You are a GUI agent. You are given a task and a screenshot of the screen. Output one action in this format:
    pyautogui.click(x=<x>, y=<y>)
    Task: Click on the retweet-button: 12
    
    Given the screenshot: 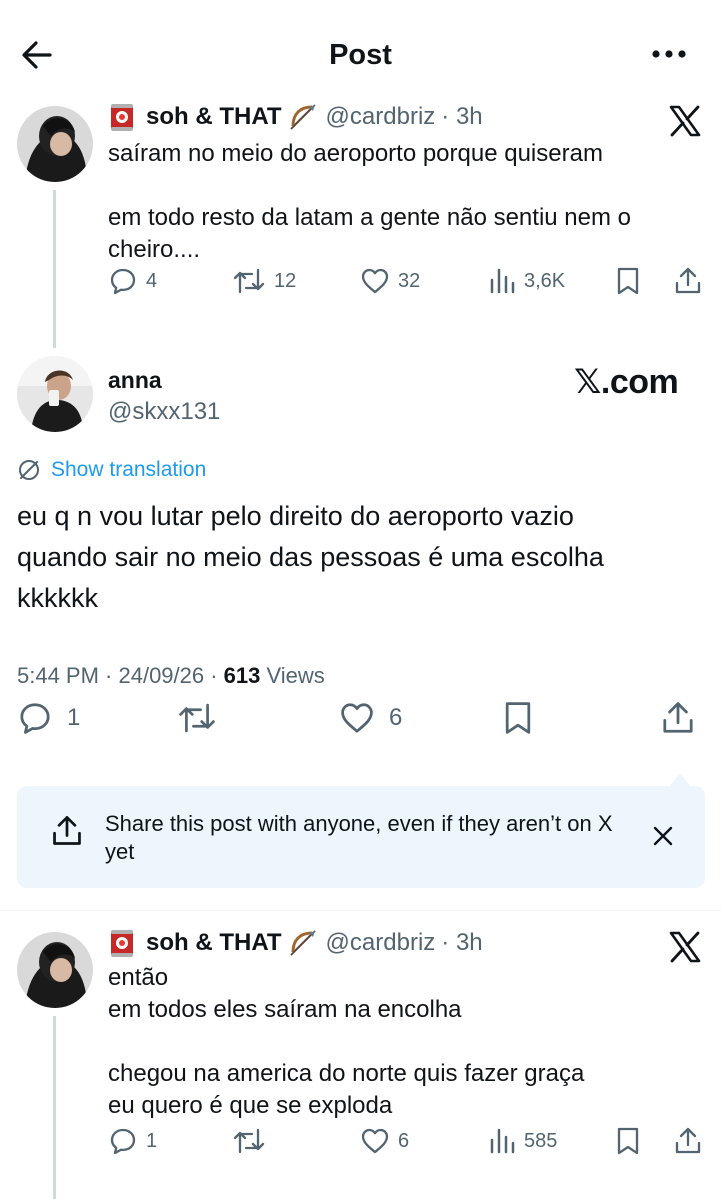 What is the action you would take?
    pyautogui.click(x=264, y=281)
    